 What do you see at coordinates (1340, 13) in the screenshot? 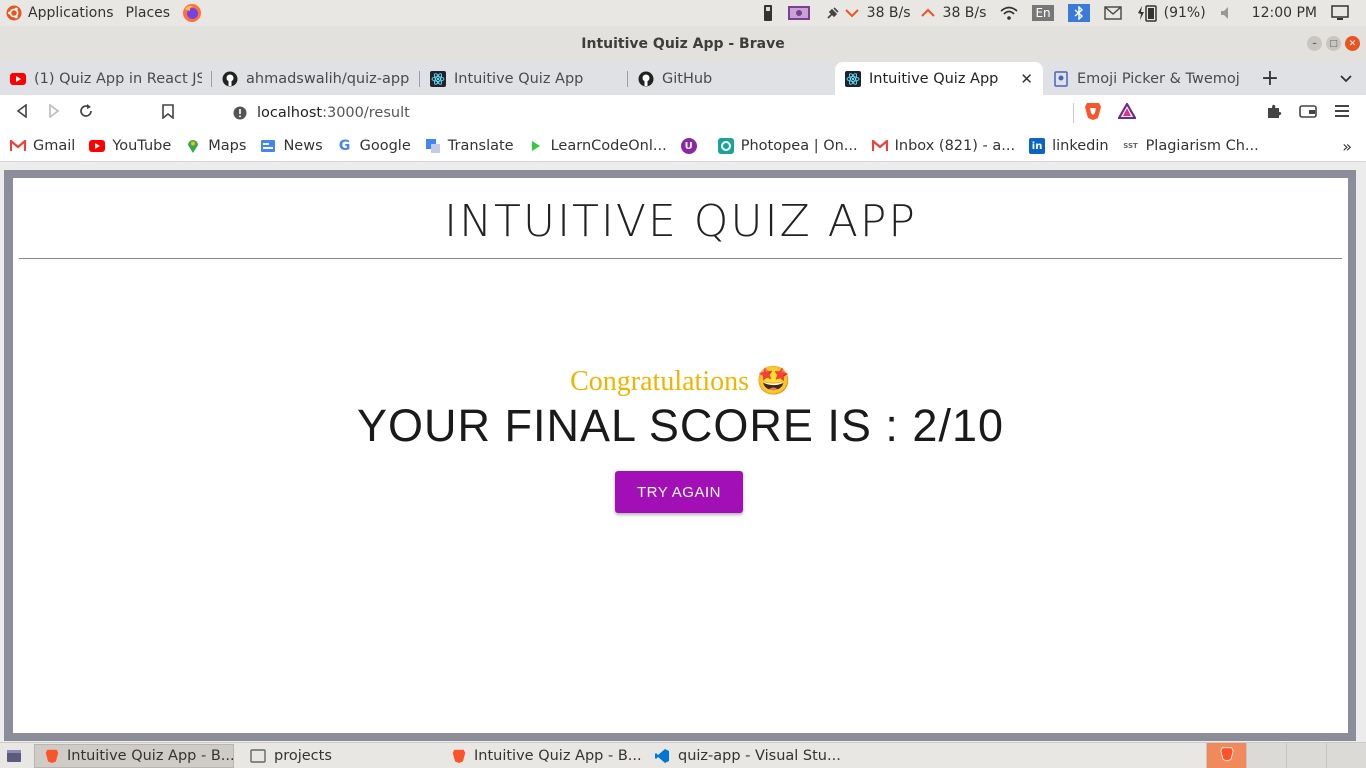
I see `session-indicator` at bounding box center [1340, 13].